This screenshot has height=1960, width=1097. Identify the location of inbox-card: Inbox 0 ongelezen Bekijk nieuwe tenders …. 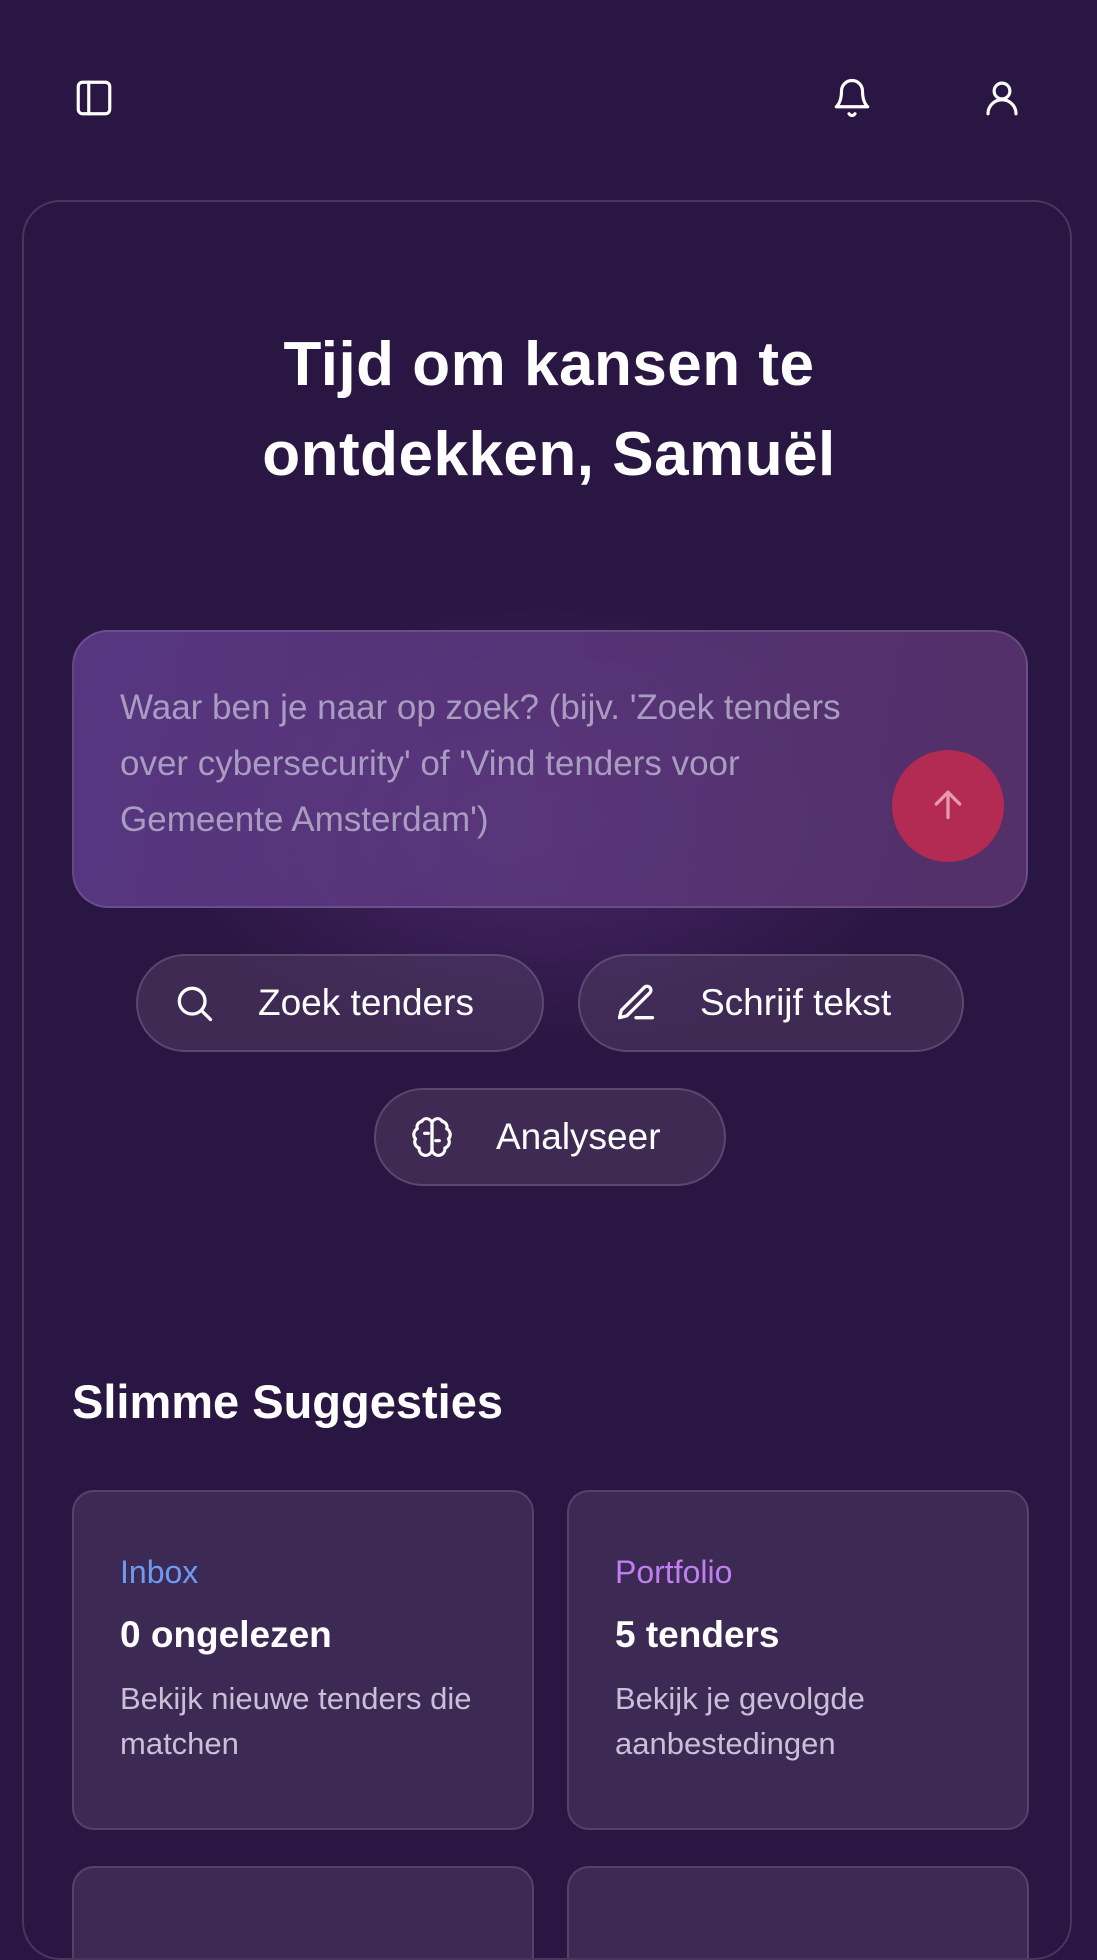
(303, 1660).